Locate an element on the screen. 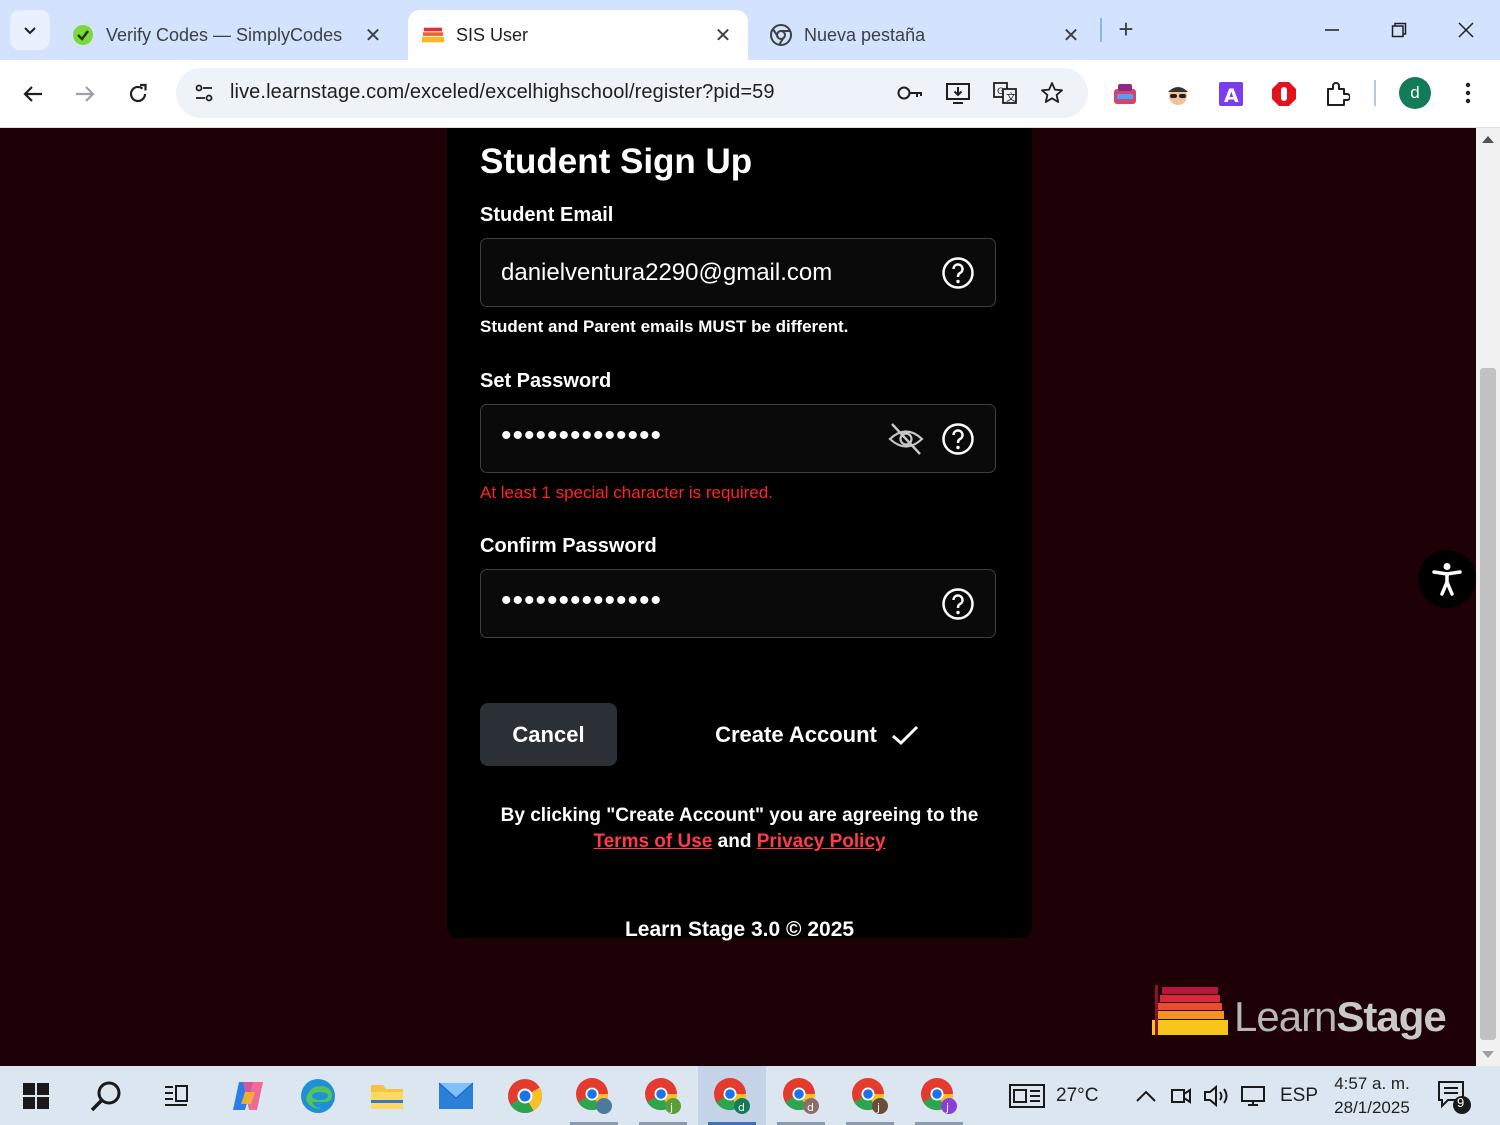 This screenshot has height=1125, width=1500. page-scrollbar is located at coordinates (1488, 597).